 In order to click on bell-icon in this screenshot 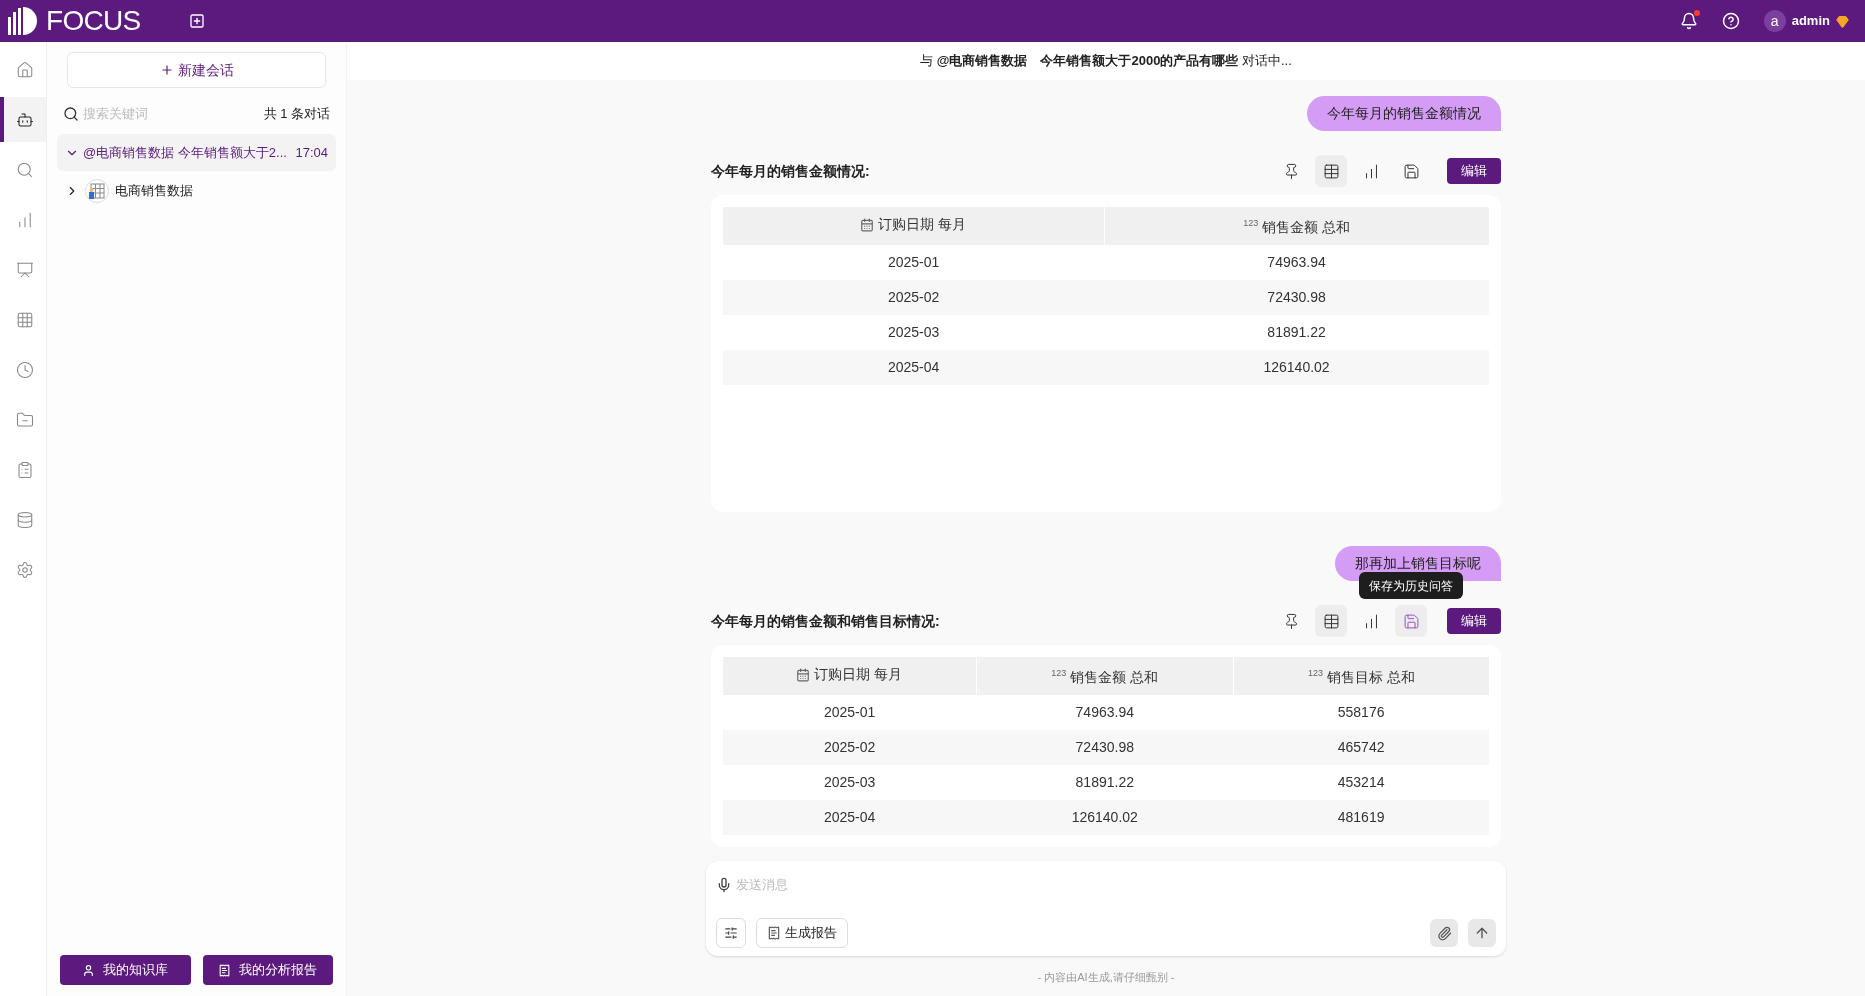, I will do `click(1688, 21)`.